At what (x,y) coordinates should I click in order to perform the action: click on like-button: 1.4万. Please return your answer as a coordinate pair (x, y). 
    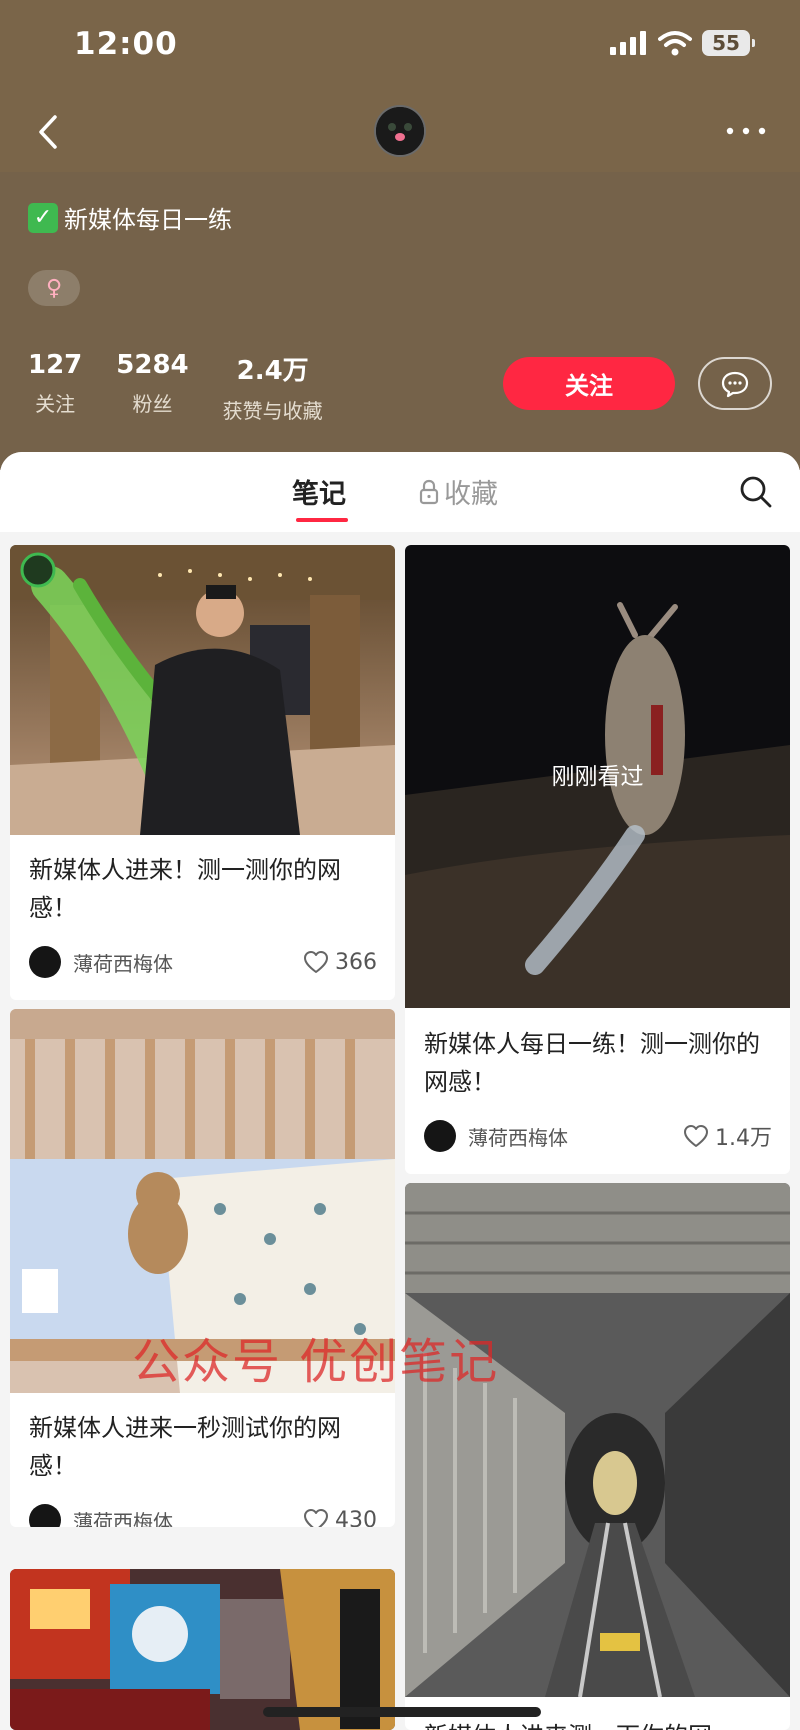
    Looking at the image, I should click on (727, 1136).